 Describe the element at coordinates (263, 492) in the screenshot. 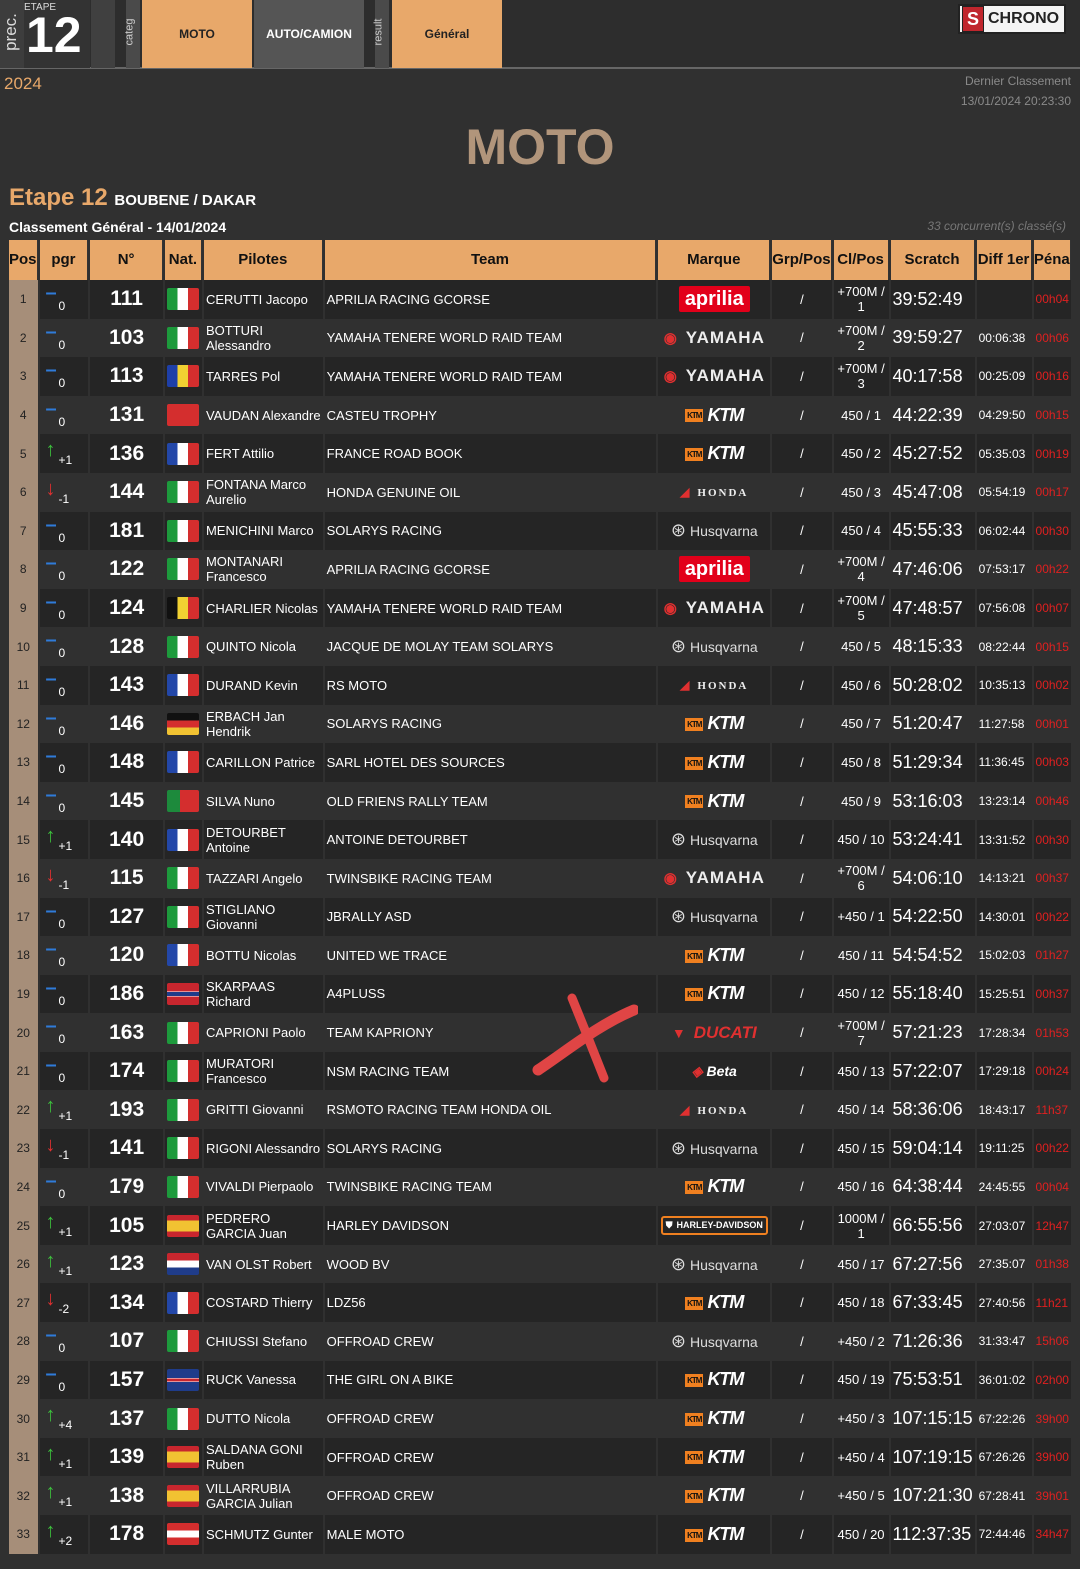

I see `cell-pilot: FONTANA Marco Aurelio` at that location.